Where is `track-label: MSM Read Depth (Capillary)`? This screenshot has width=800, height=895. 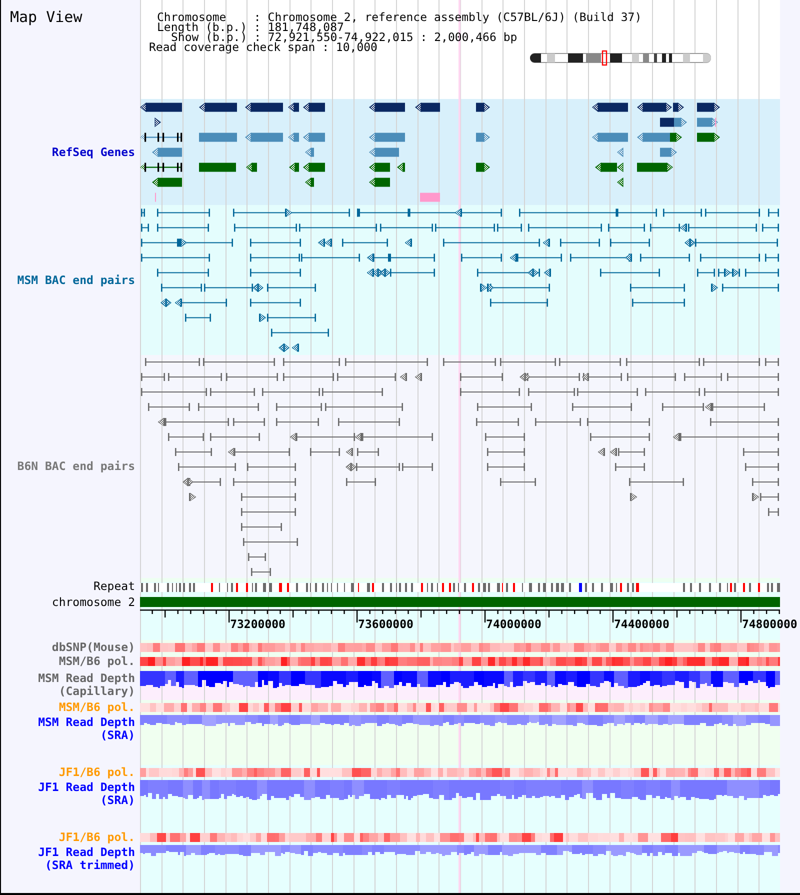 track-label: MSM Read Depth (Capillary) is located at coordinates (86, 685).